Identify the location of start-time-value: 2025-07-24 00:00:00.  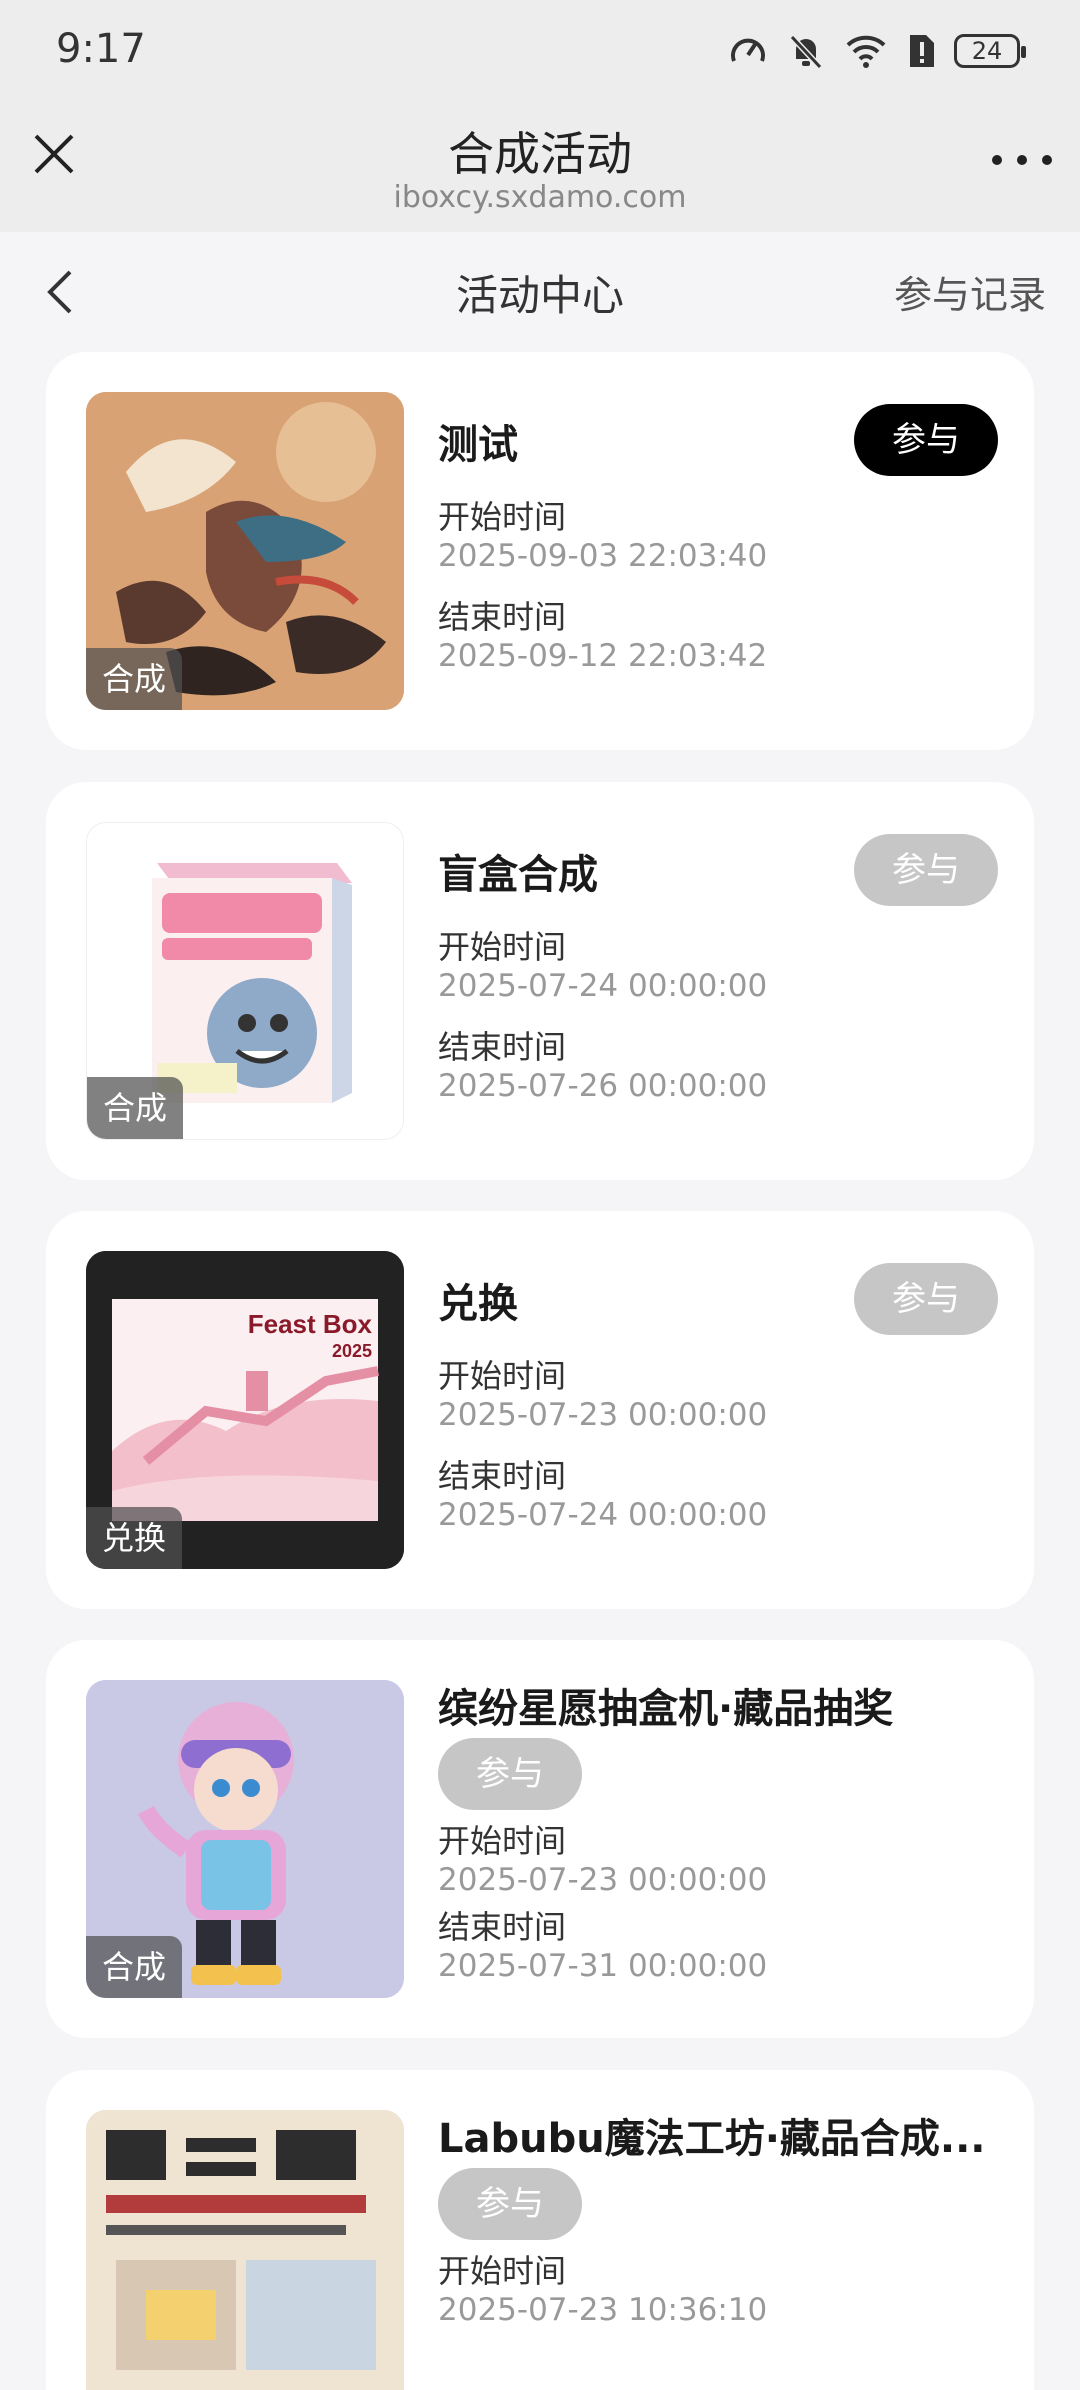
(603, 986).